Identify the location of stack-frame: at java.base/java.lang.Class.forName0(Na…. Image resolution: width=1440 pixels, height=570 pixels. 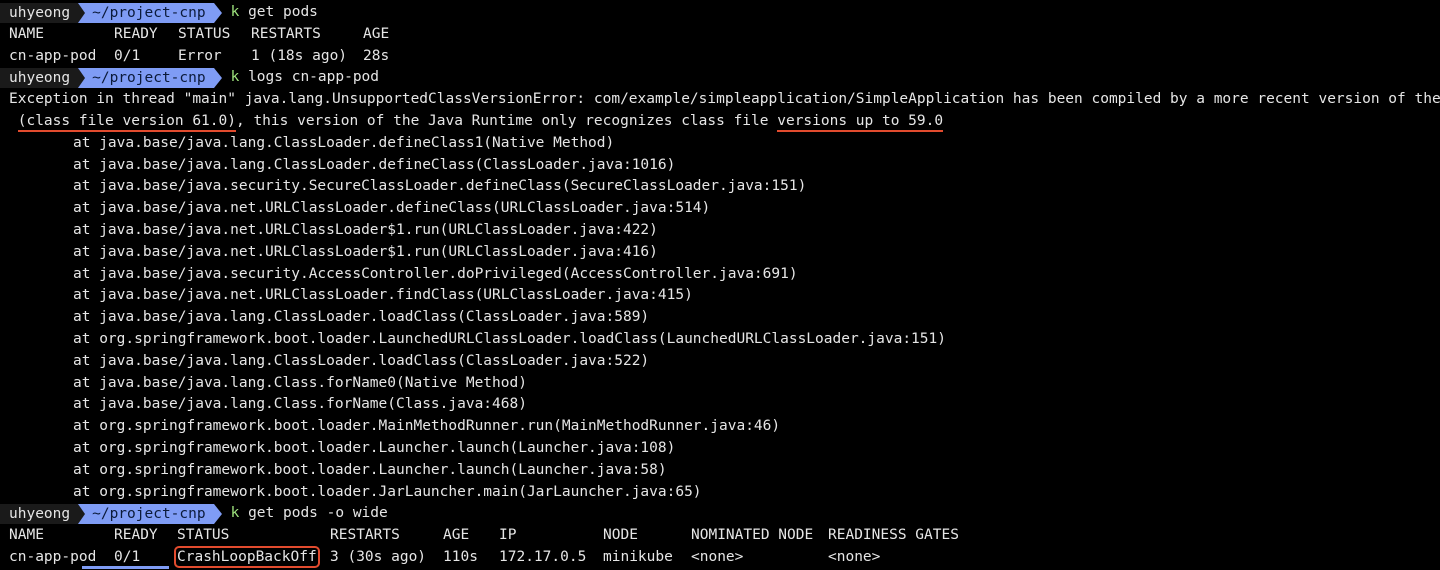
(300, 382).